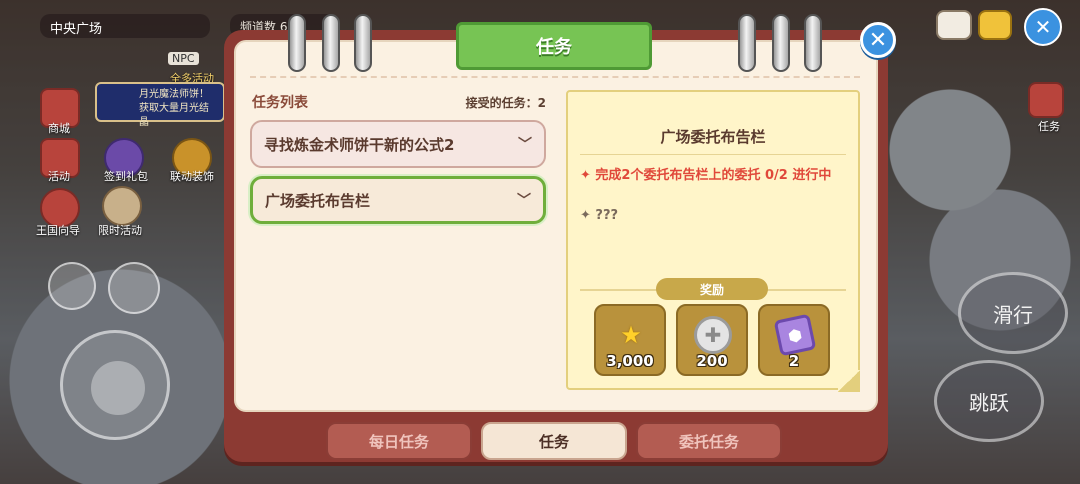 The image size is (1080, 484). What do you see at coordinates (989, 401) in the screenshot?
I see `jump-button: 跳跃` at bounding box center [989, 401].